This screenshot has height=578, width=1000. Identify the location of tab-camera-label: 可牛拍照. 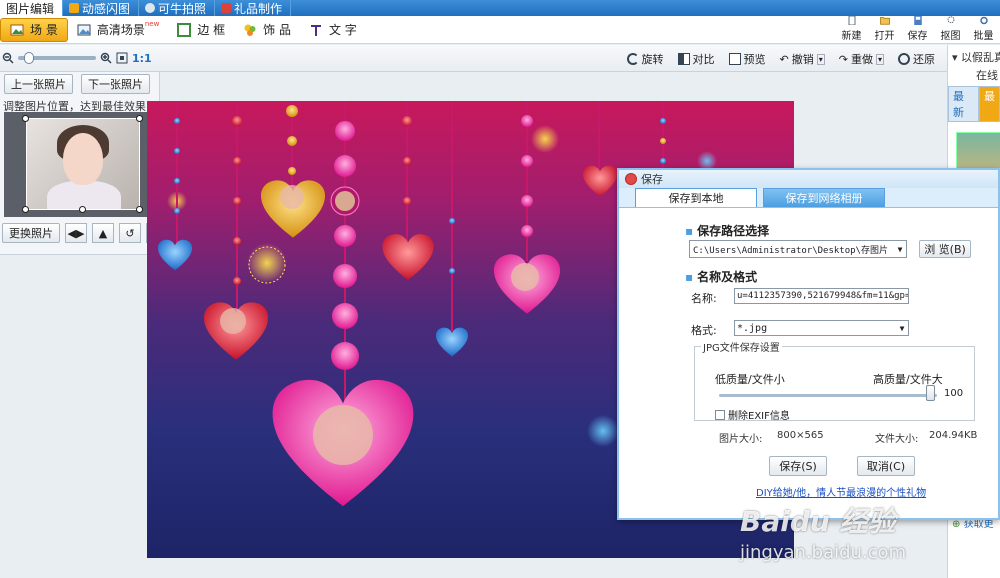
(182, 8).